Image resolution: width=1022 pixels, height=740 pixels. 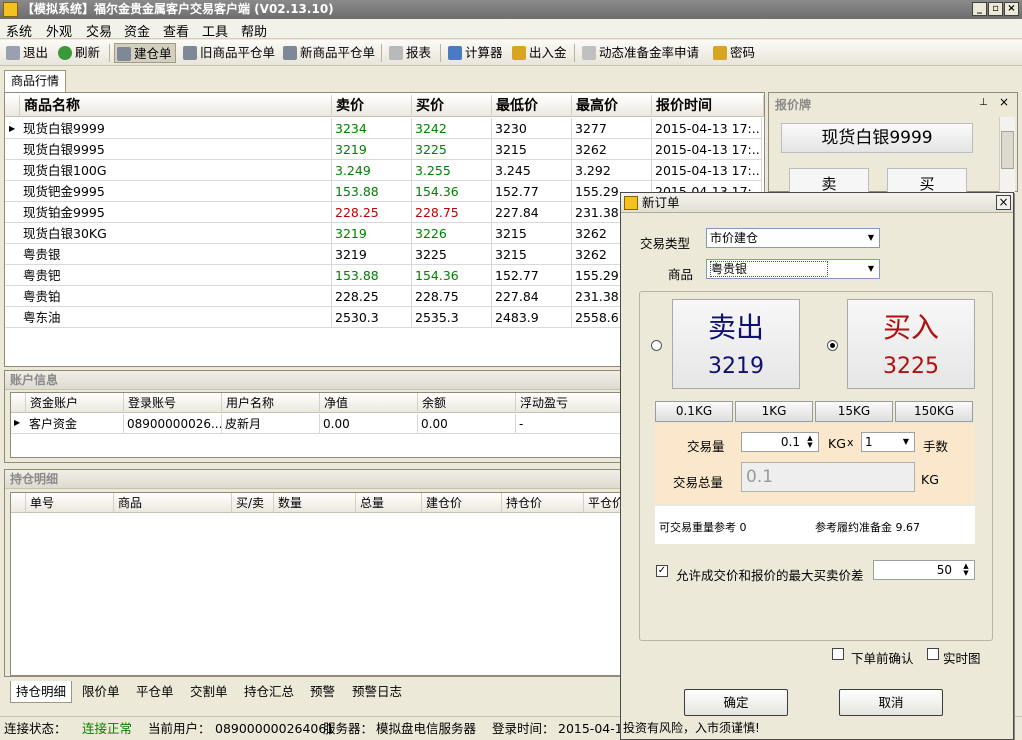 I want to click on tab-positions: 持仓明细, so click(x=41, y=692).